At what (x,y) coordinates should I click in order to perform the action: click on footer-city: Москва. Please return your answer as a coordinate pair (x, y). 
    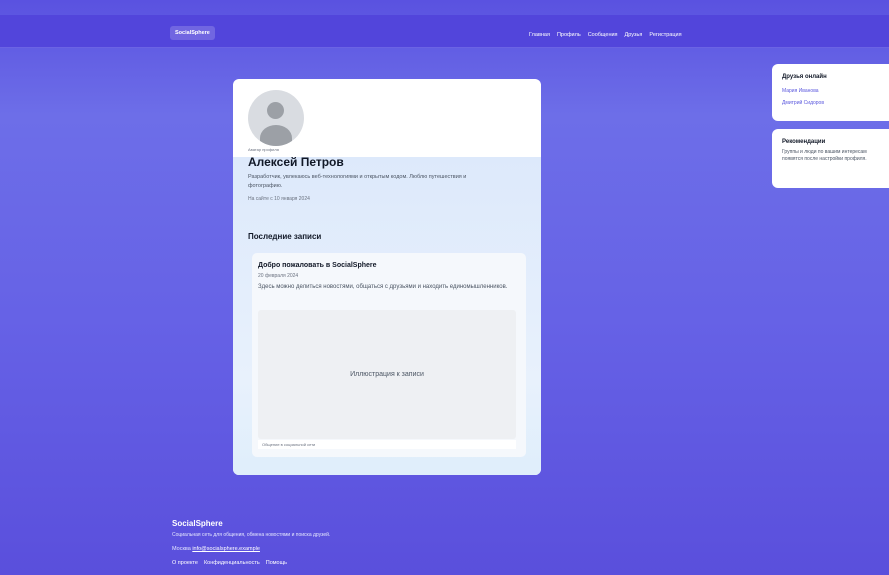
    Looking at the image, I should click on (181, 549).